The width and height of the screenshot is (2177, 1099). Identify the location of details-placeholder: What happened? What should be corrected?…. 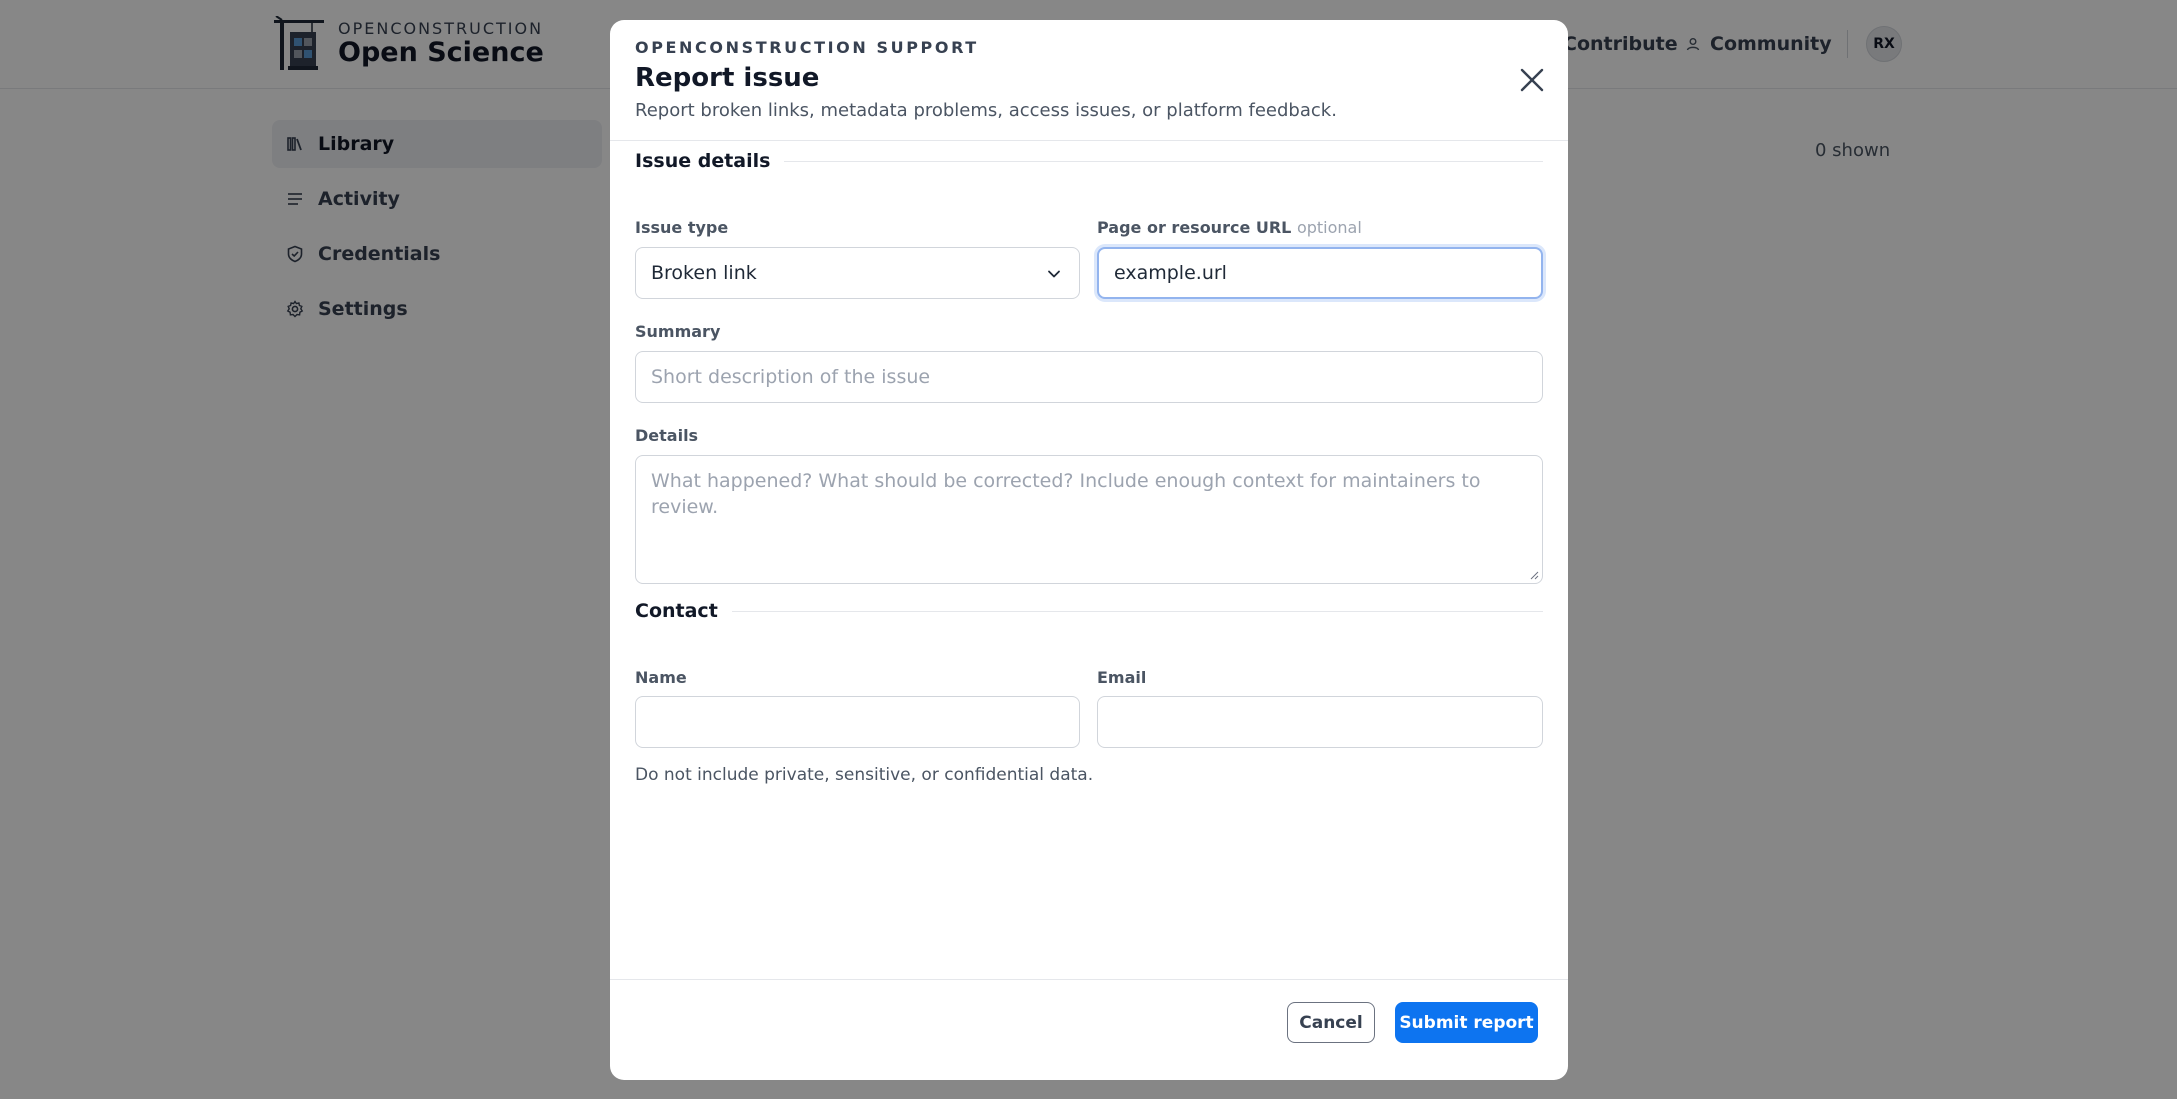
(1066, 494).